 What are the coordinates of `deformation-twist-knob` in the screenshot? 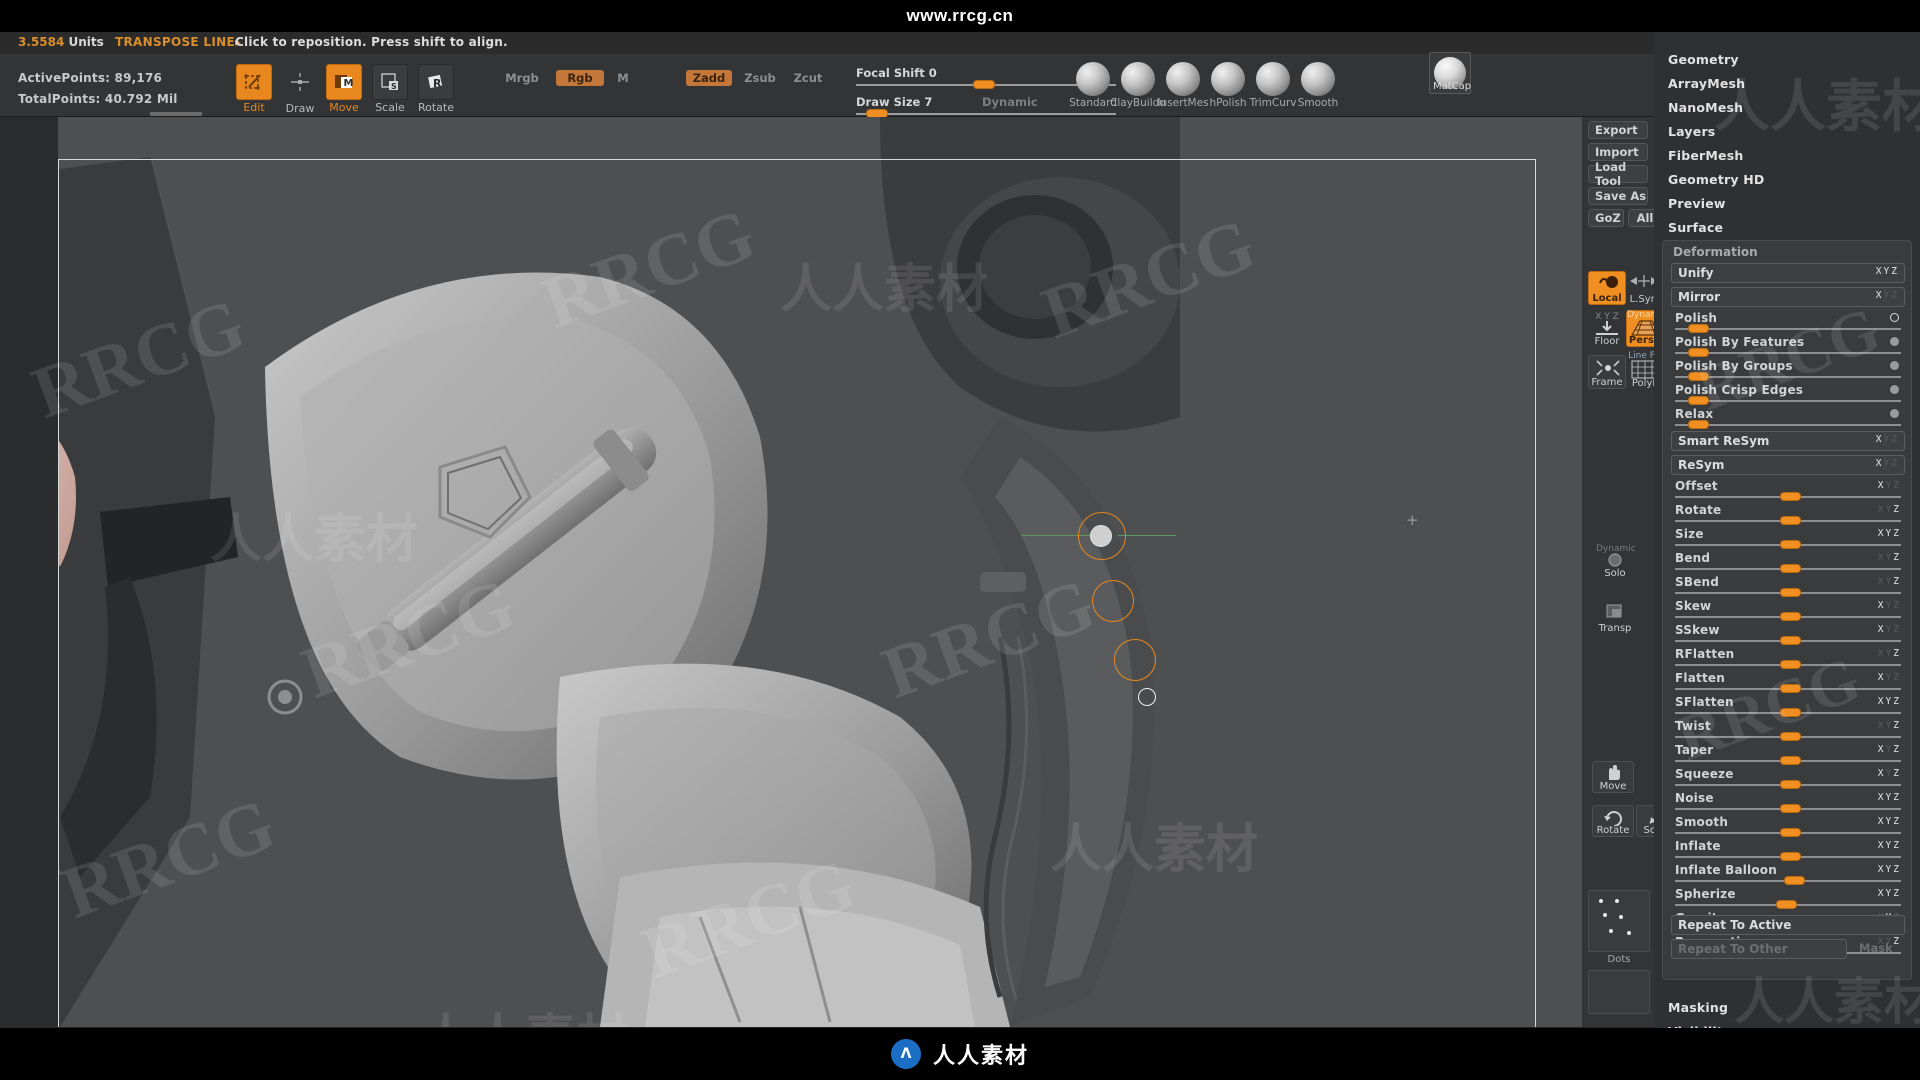 It's located at (1790, 736).